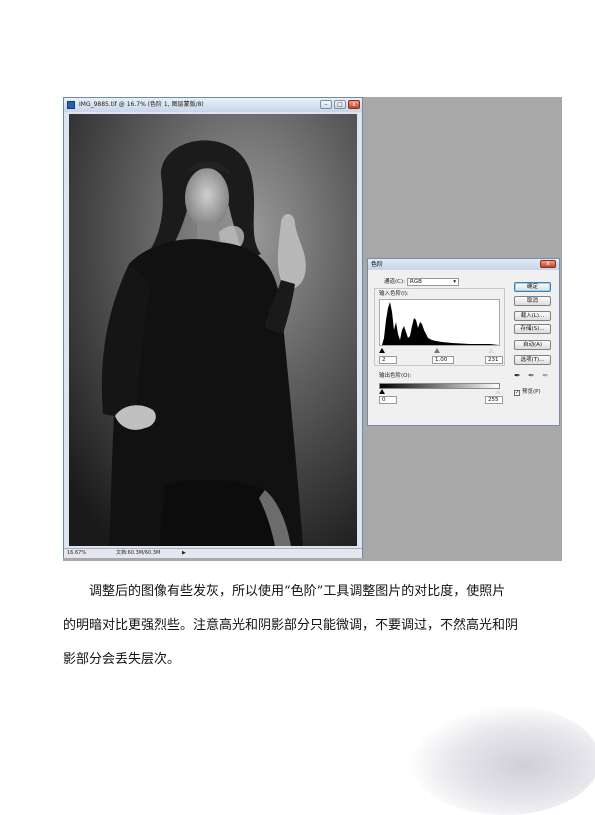 The height and width of the screenshot is (815, 595). What do you see at coordinates (76, 553) in the screenshot?
I see `zoom-level: 16.67%` at bounding box center [76, 553].